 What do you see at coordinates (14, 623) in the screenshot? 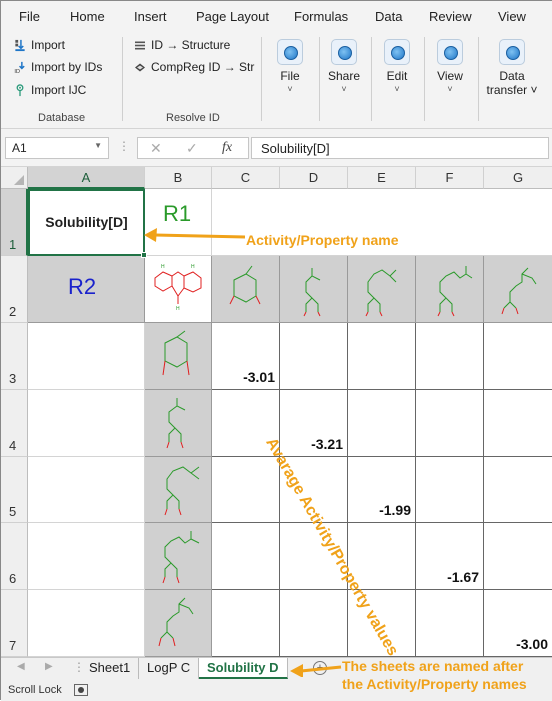
I see `row-header-7: 7` at bounding box center [14, 623].